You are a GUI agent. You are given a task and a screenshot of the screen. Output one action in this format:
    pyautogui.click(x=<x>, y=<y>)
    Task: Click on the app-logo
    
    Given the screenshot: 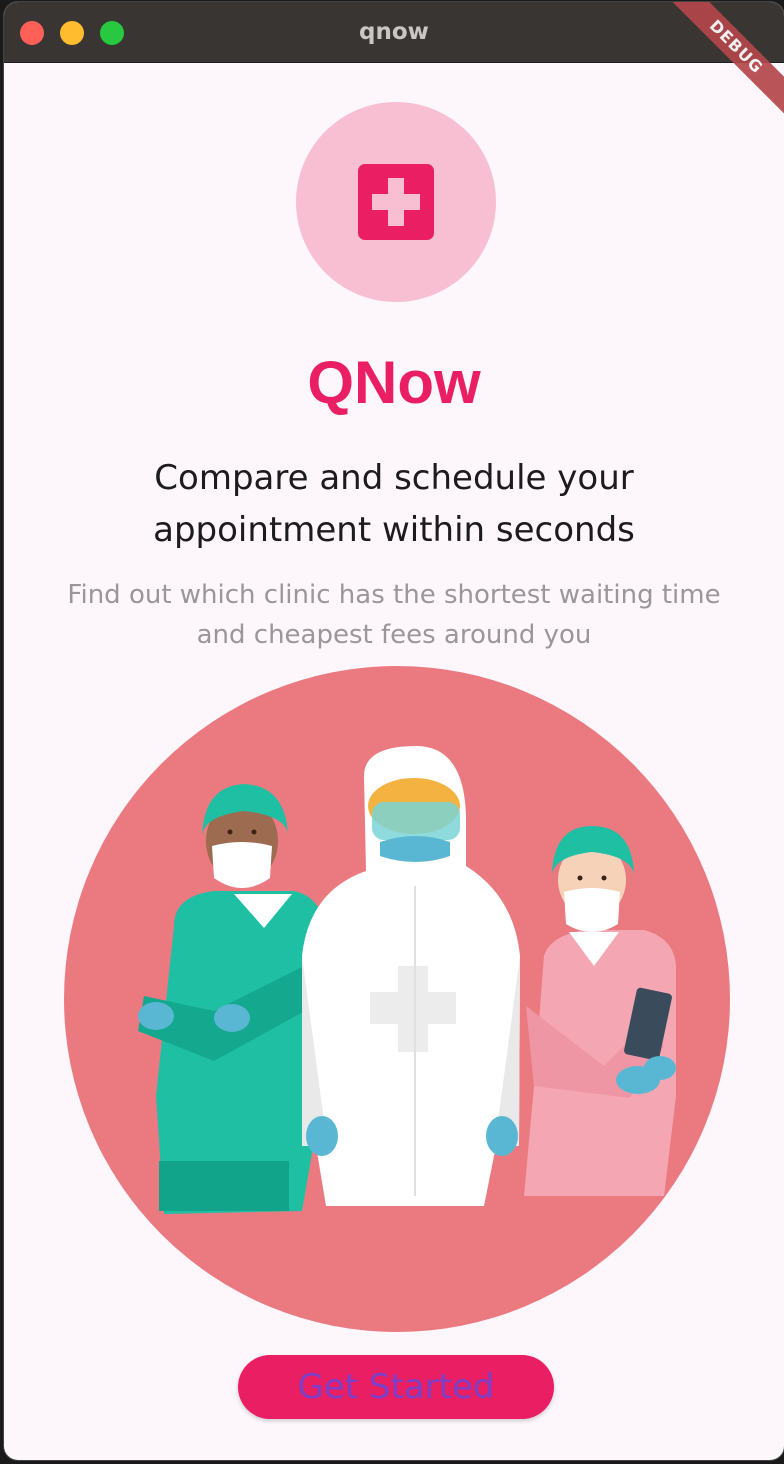 What is the action you would take?
    pyautogui.click(x=396, y=202)
    